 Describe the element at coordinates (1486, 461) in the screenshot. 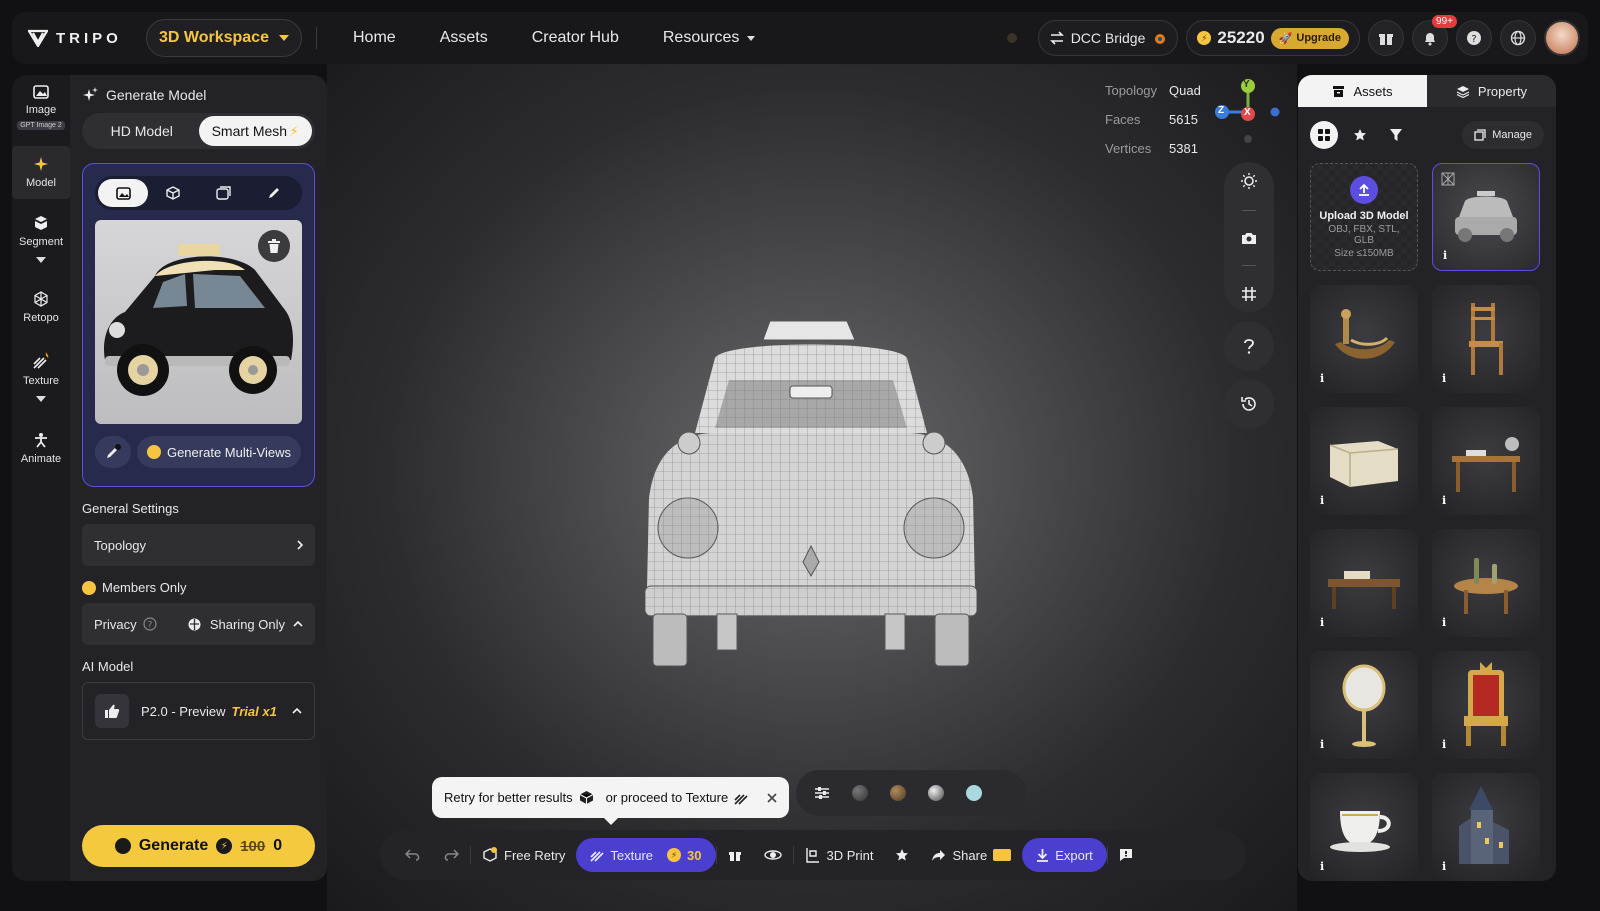

I see `asset-card-desk-globe: i` at that location.